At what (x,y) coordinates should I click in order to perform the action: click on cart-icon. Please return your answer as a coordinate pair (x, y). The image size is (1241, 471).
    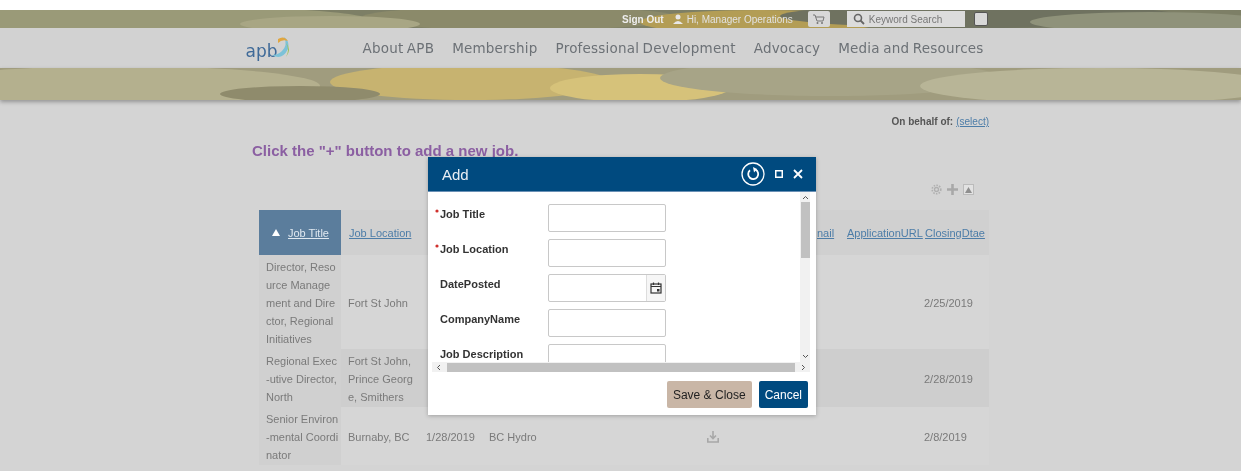
    Looking at the image, I should click on (819, 19).